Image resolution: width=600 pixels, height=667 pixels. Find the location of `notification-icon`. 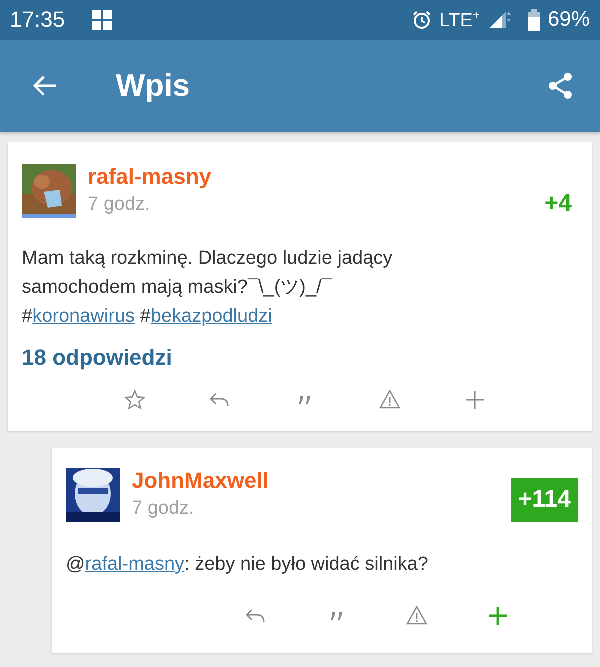

notification-icon is located at coordinates (102, 20).